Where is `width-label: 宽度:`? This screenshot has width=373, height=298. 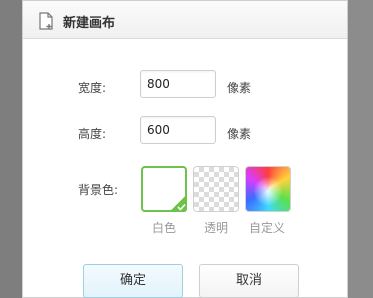
width-label: 宽度: is located at coordinates (92, 88).